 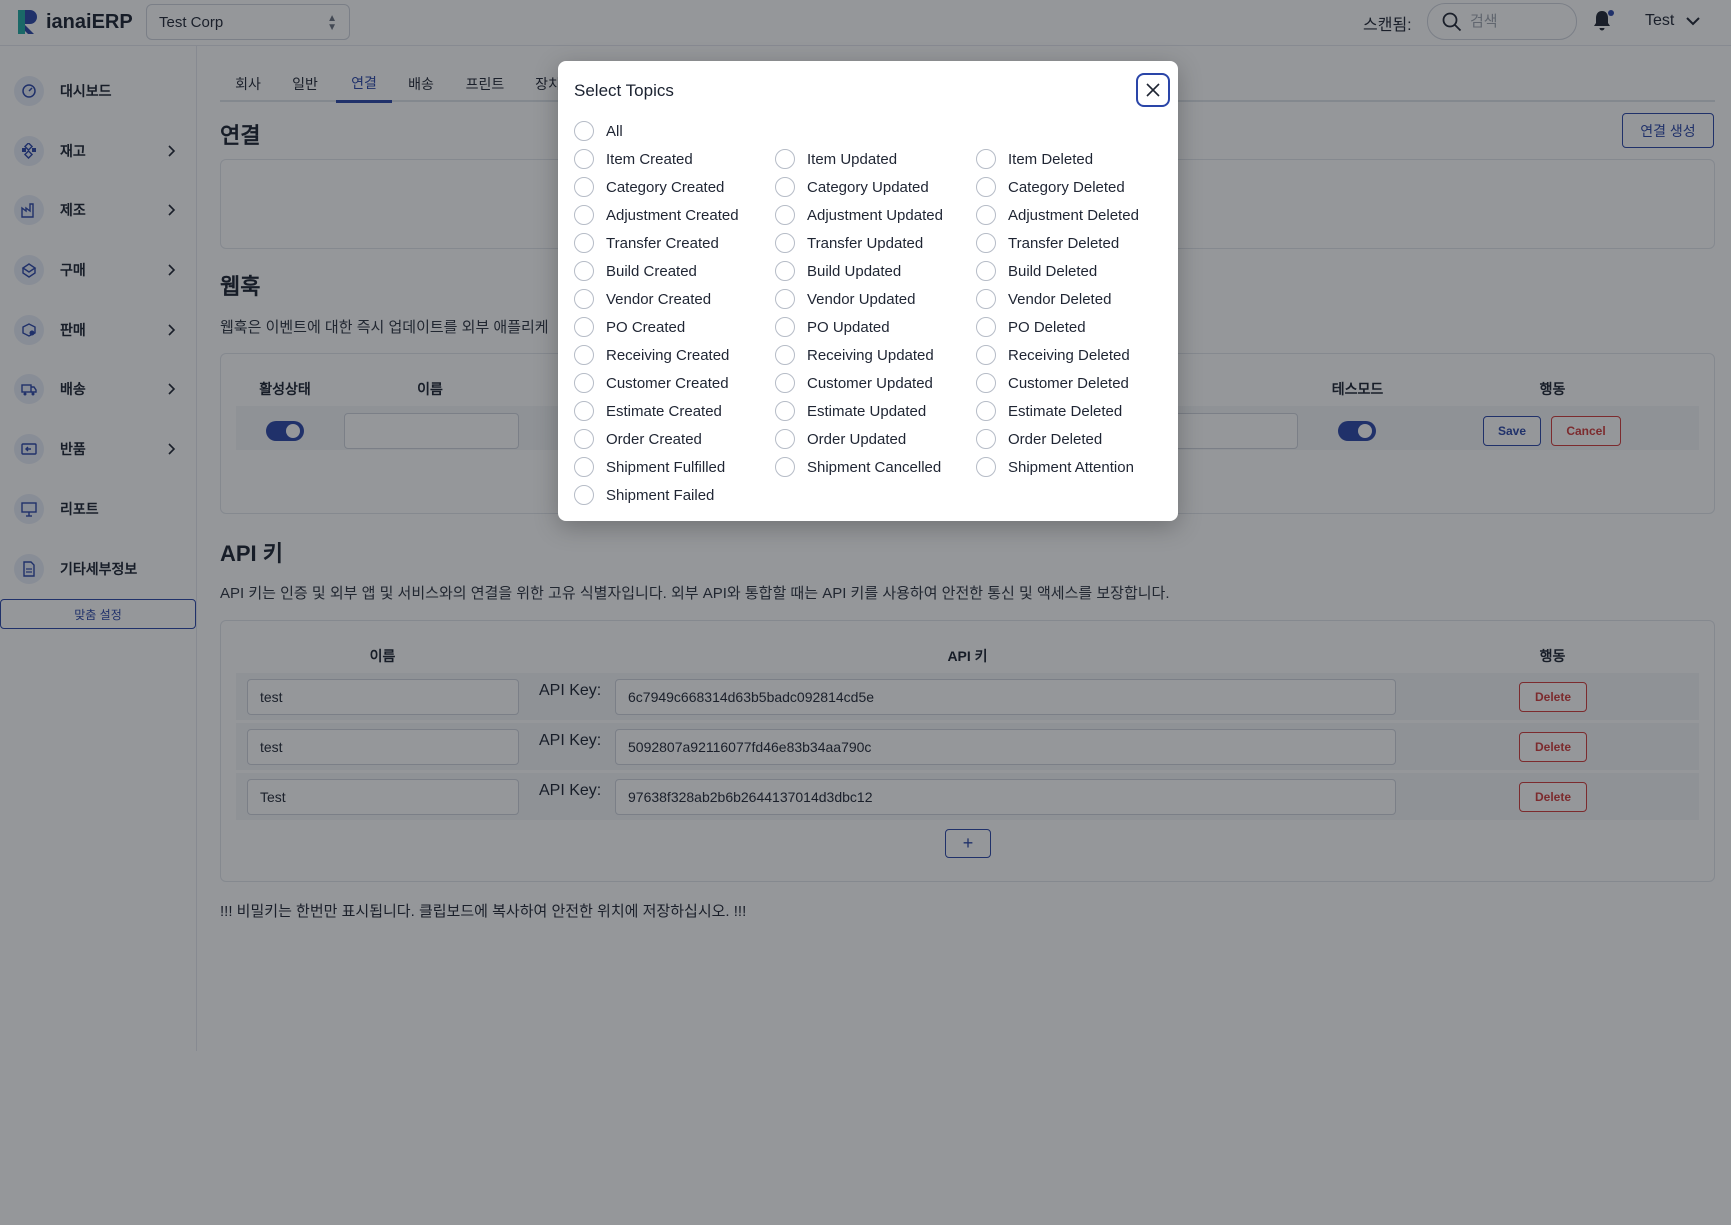 What do you see at coordinates (629, 327) in the screenshot?
I see `topic-checkbox: PO Created` at bounding box center [629, 327].